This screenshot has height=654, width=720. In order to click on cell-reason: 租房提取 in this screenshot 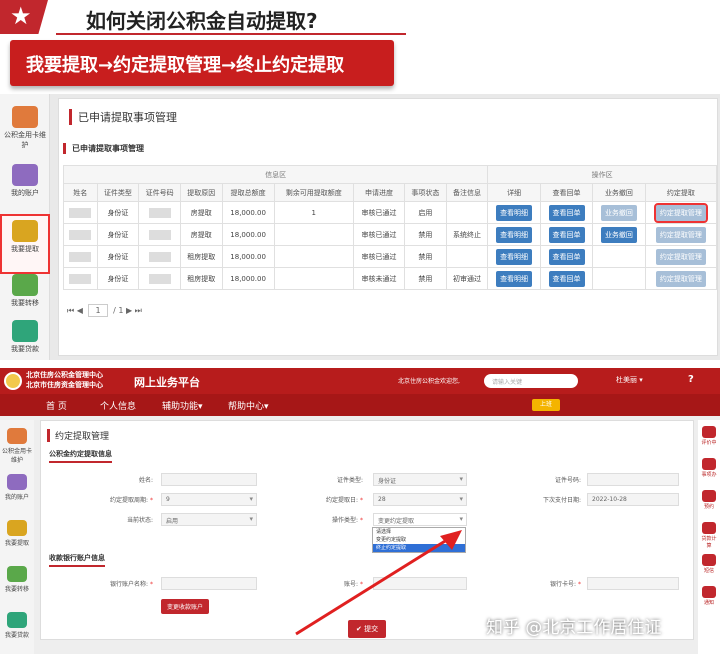, I will do `click(201, 278)`.